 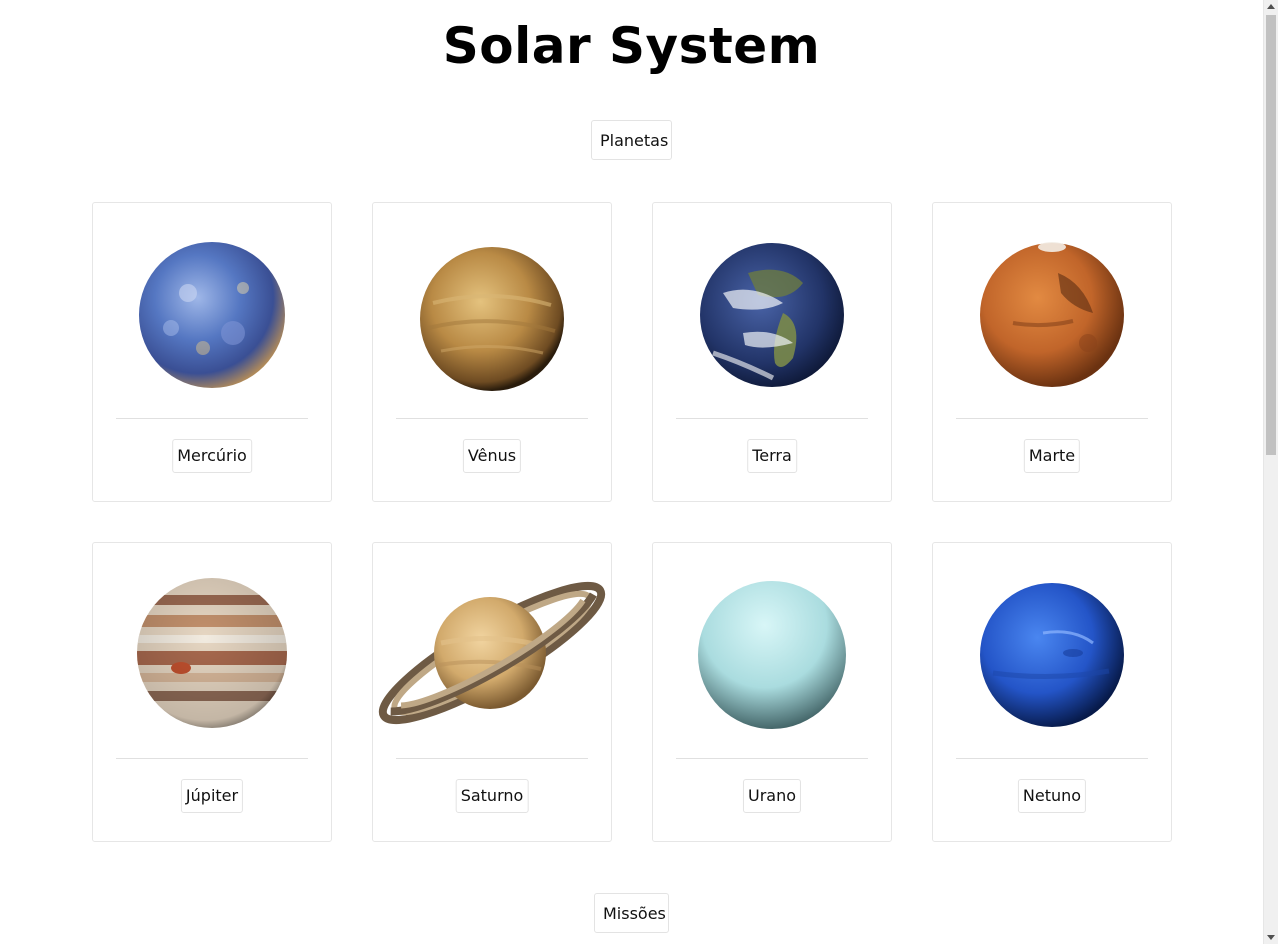 I want to click on planet-button-saturn: Saturno, so click(x=492, y=796).